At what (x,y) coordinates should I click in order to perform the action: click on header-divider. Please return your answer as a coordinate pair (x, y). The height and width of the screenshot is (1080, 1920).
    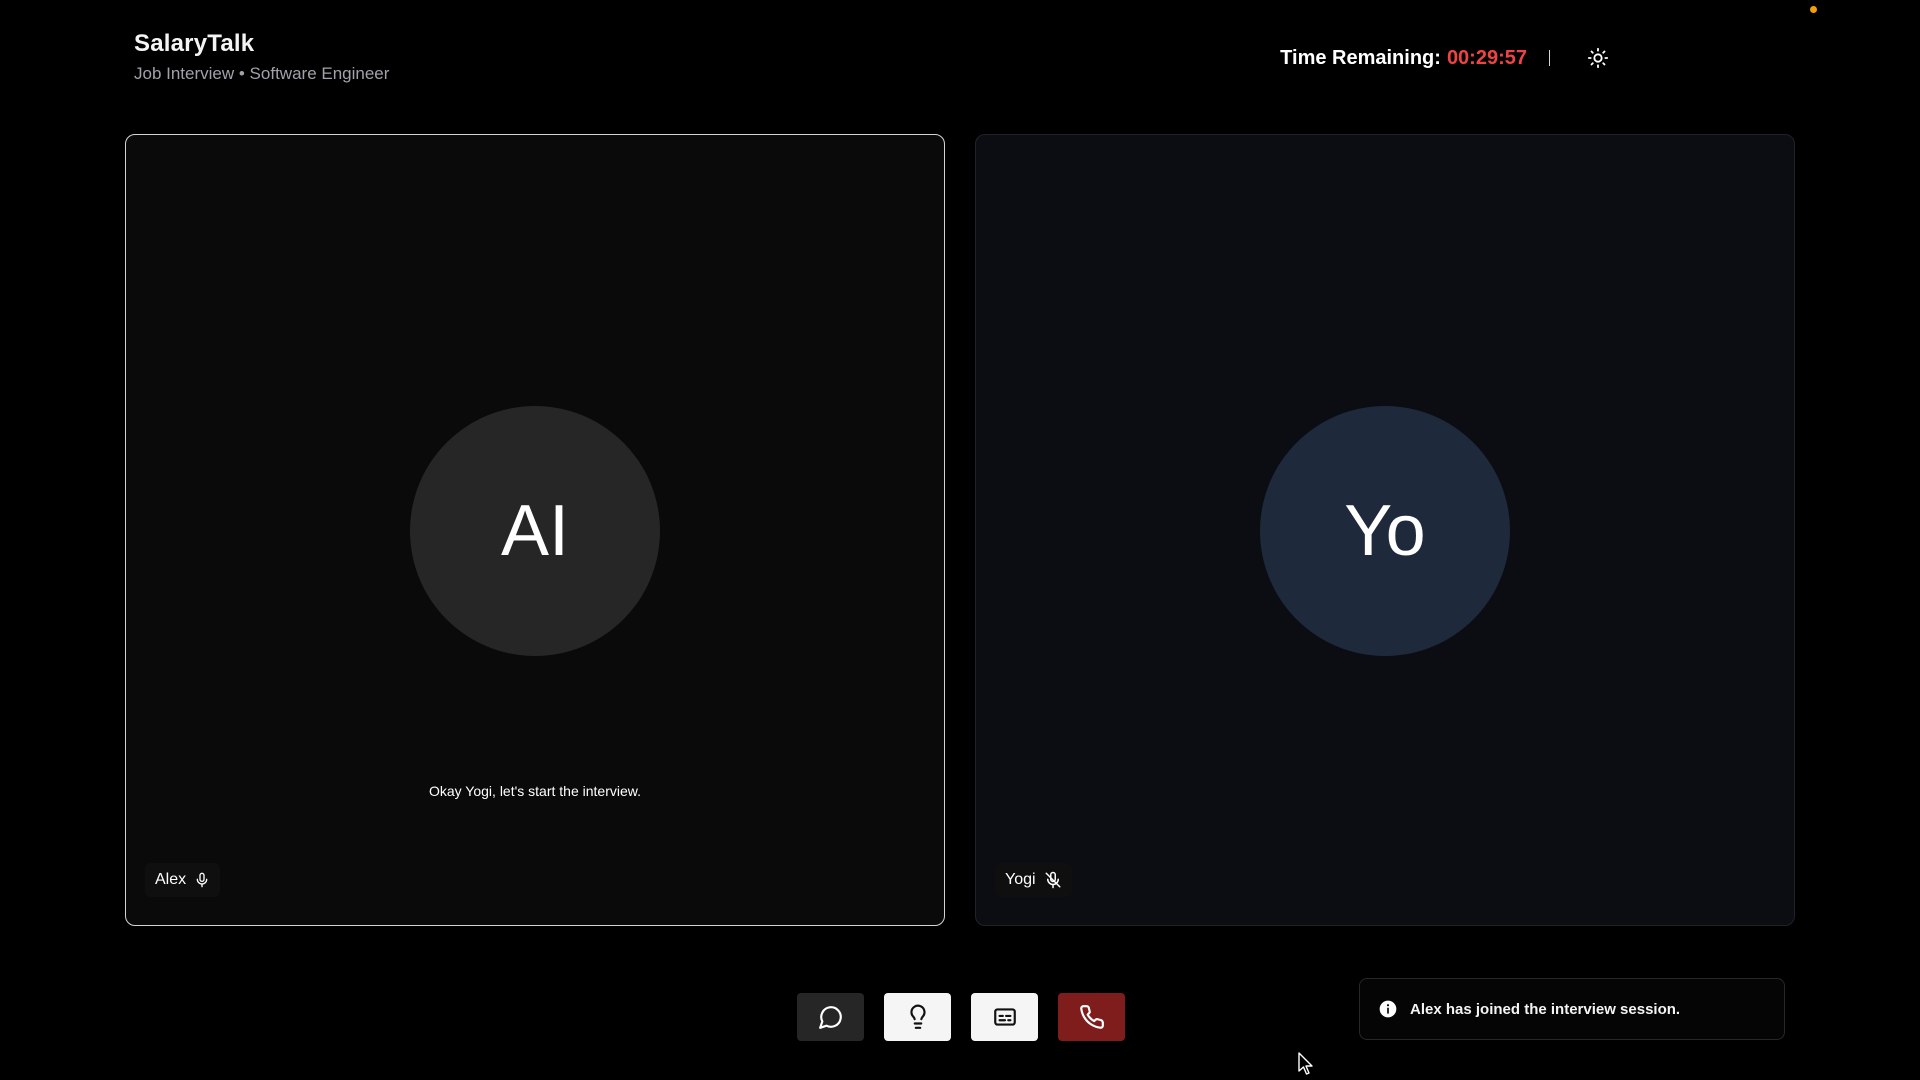
    Looking at the image, I should click on (1549, 58).